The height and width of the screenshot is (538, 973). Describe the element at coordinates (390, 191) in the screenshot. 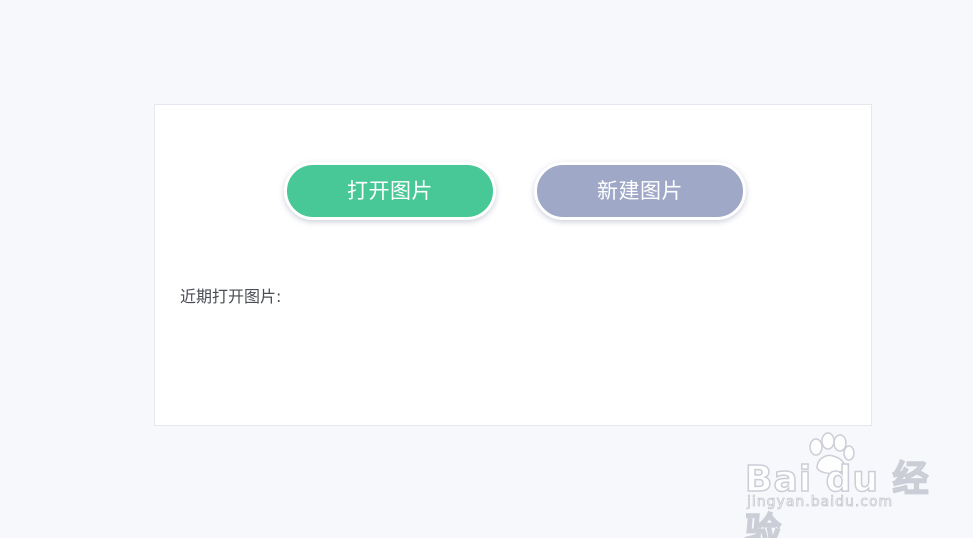

I see `open-image-button: 打开图片` at that location.